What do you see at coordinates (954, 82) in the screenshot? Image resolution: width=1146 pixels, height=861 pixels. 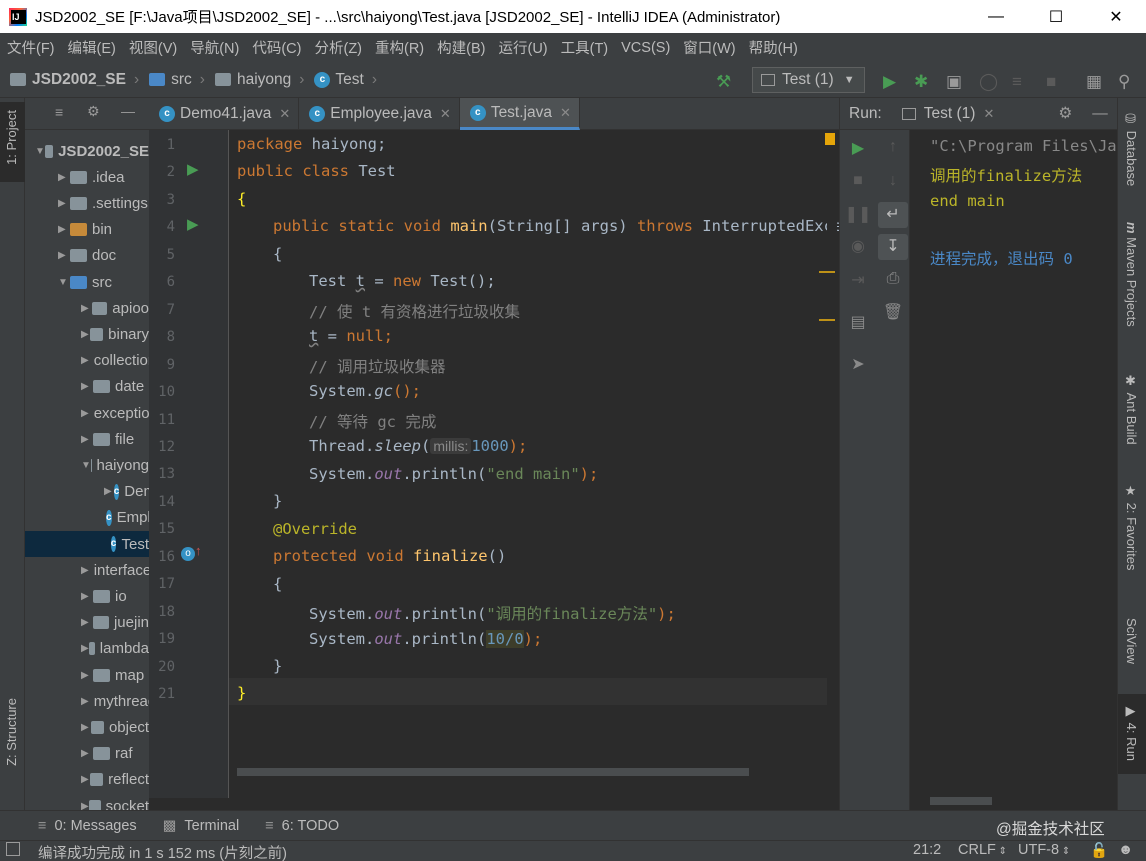 I see `coverage-icon: ▣` at bounding box center [954, 82].